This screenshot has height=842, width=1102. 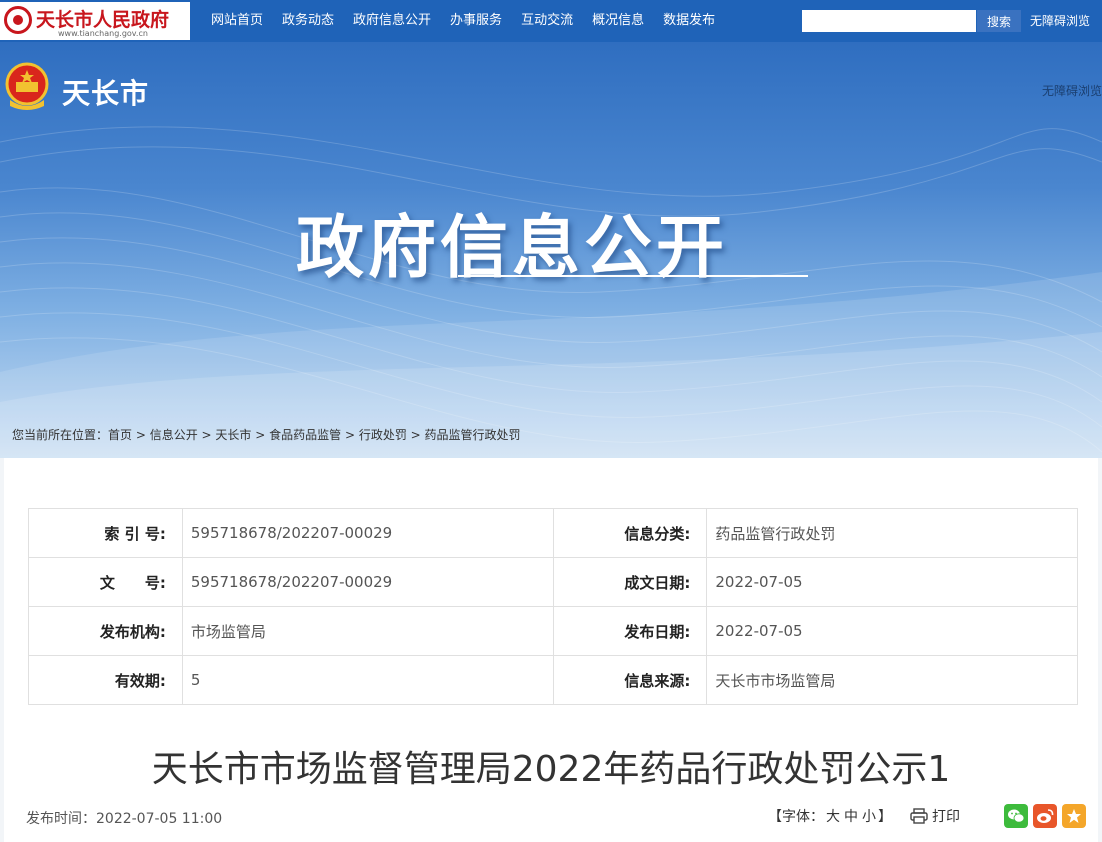 I want to click on accessibility-link: 无障碍浏览, so click(x=1060, y=21).